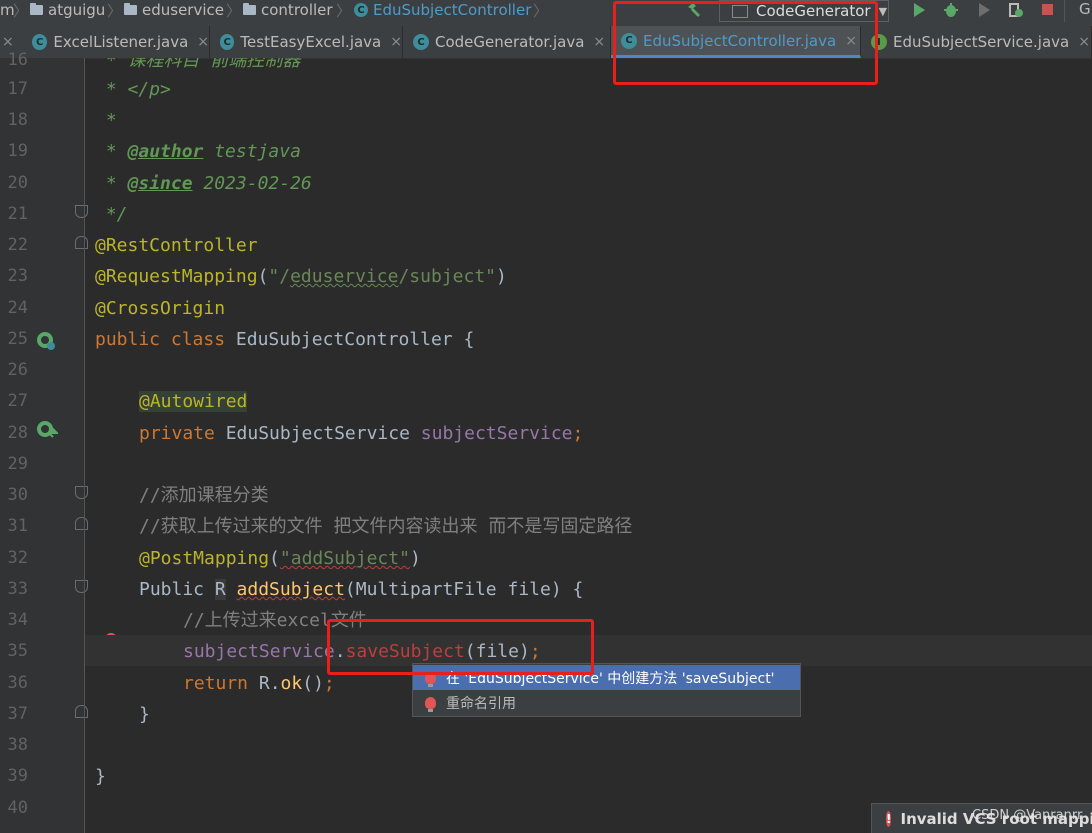 This screenshot has width=1092, height=833. What do you see at coordinates (160, 308) in the screenshot?
I see `code-line-24: @CrossOrigin` at bounding box center [160, 308].